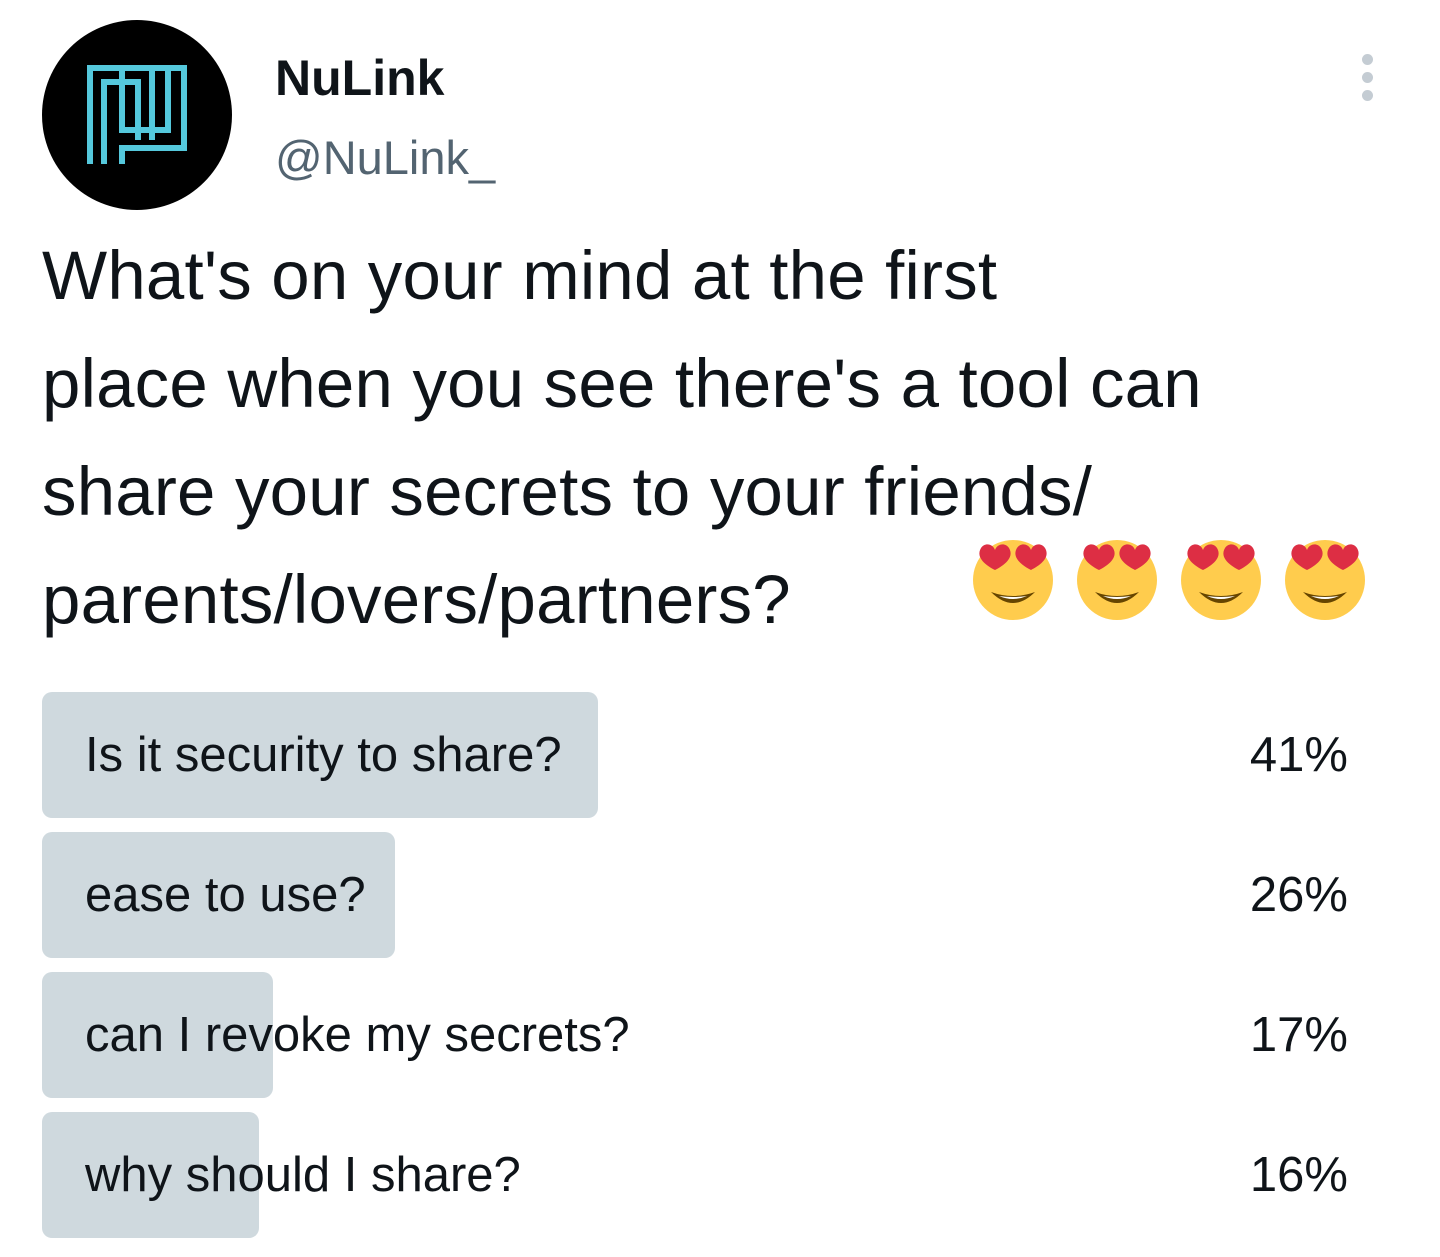 The height and width of the screenshot is (1257, 1440). I want to click on emoji-row, so click(1169, 576).